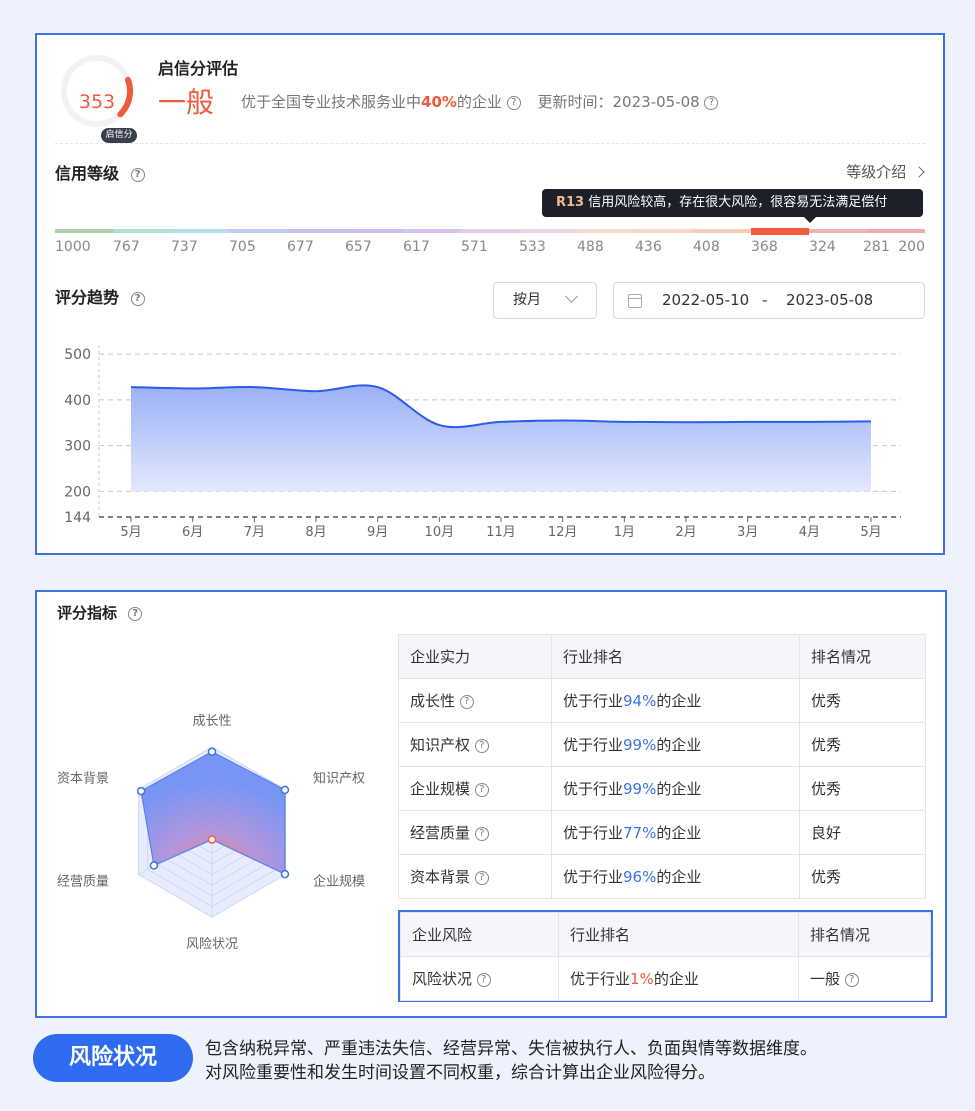  What do you see at coordinates (876, 172) in the screenshot?
I see `level-intro-label: 等级介绍` at bounding box center [876, 172].